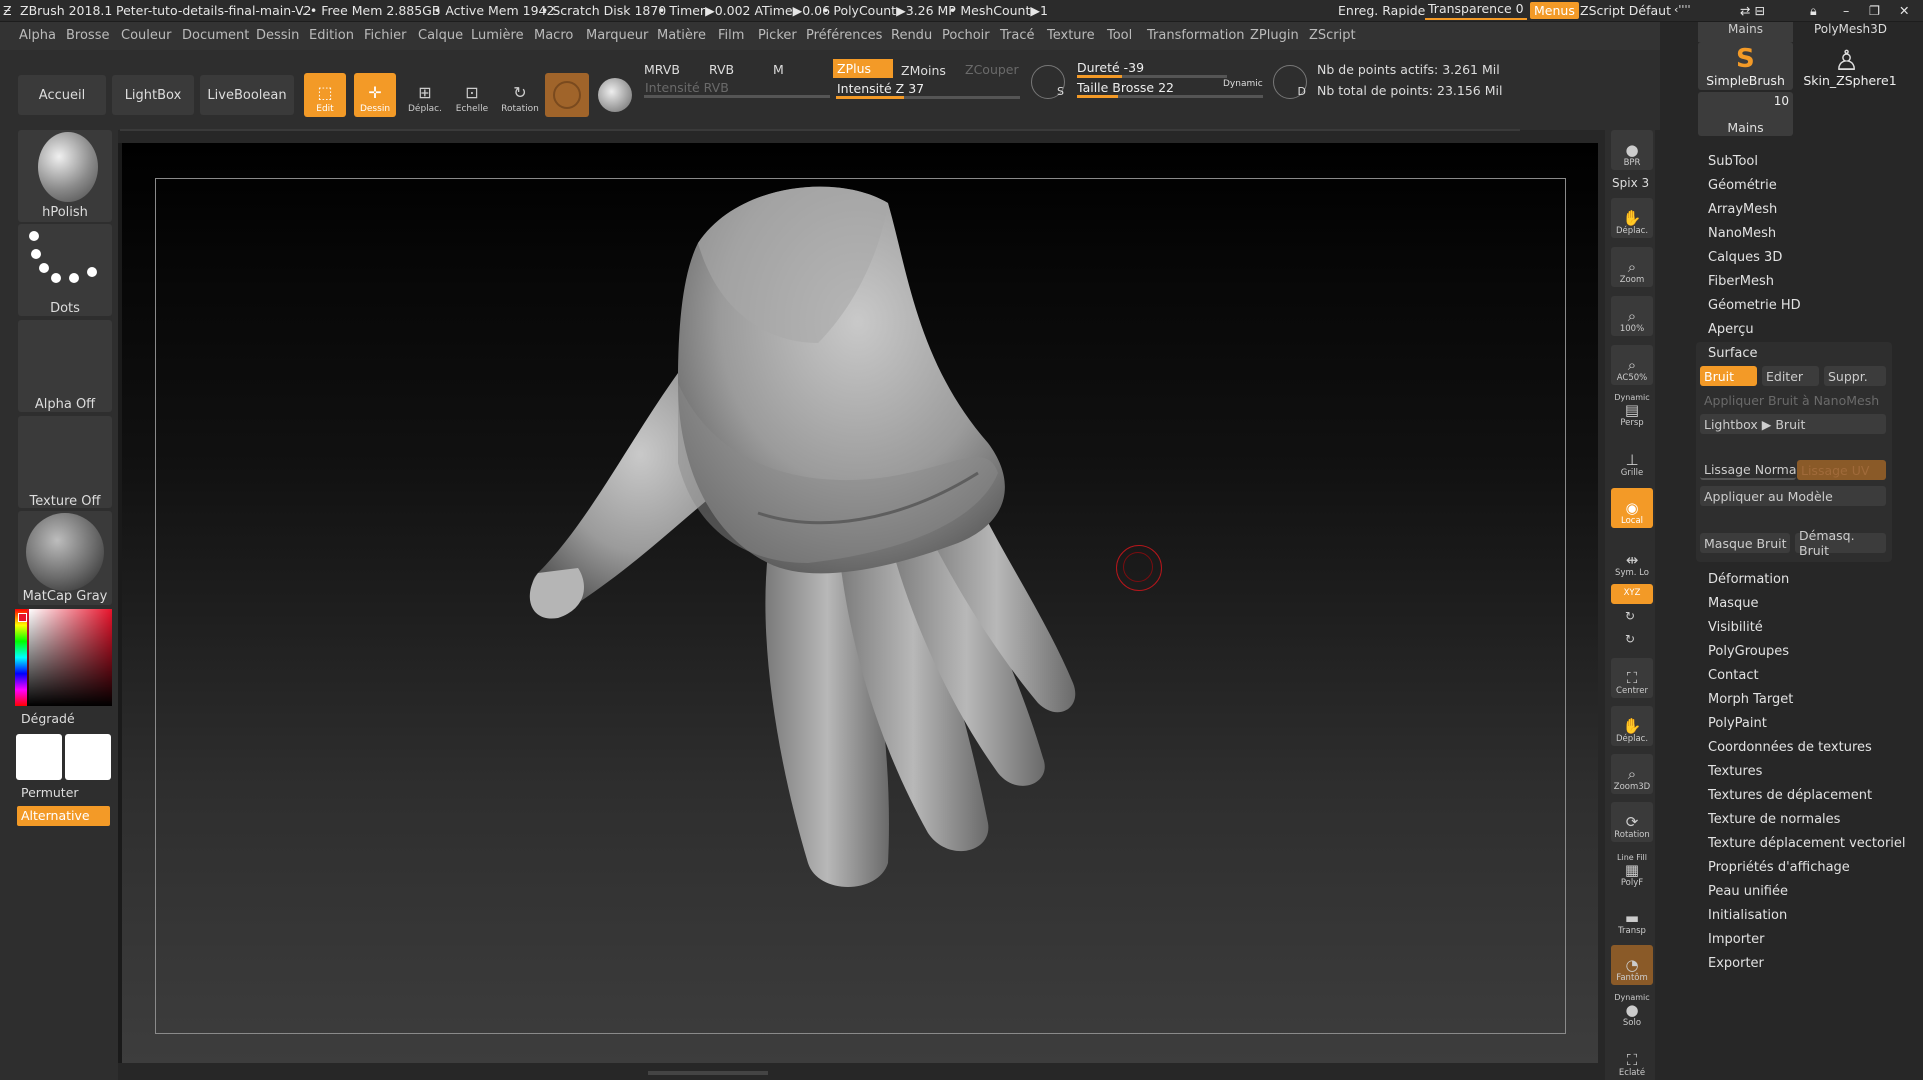  Describe the element at coordinates (1735, 627) in the screenshot. I see `panel-visibility: Visibilité` at that location.